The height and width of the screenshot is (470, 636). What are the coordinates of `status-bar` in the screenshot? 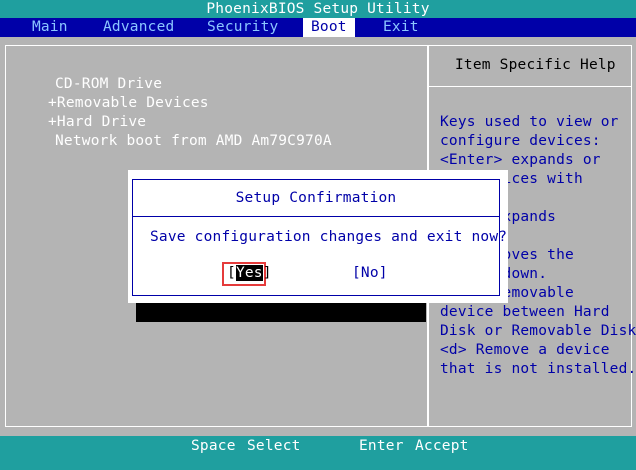 It's located at (318, 453).